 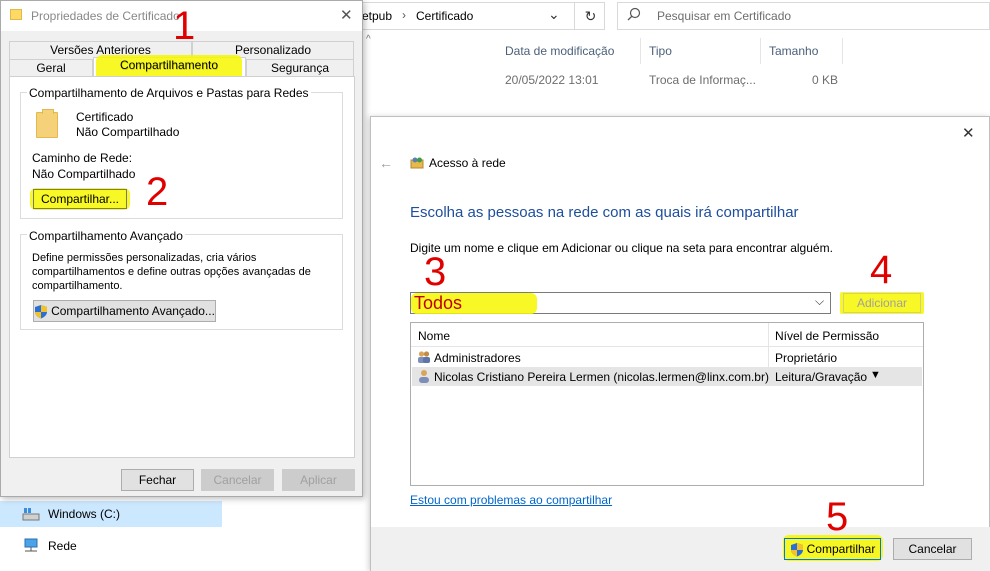 What do you see at coordinates (552, 80) in the screenshot?
I see `file-date: 20/05/2022 13:01` at bounding box center [552, 80].